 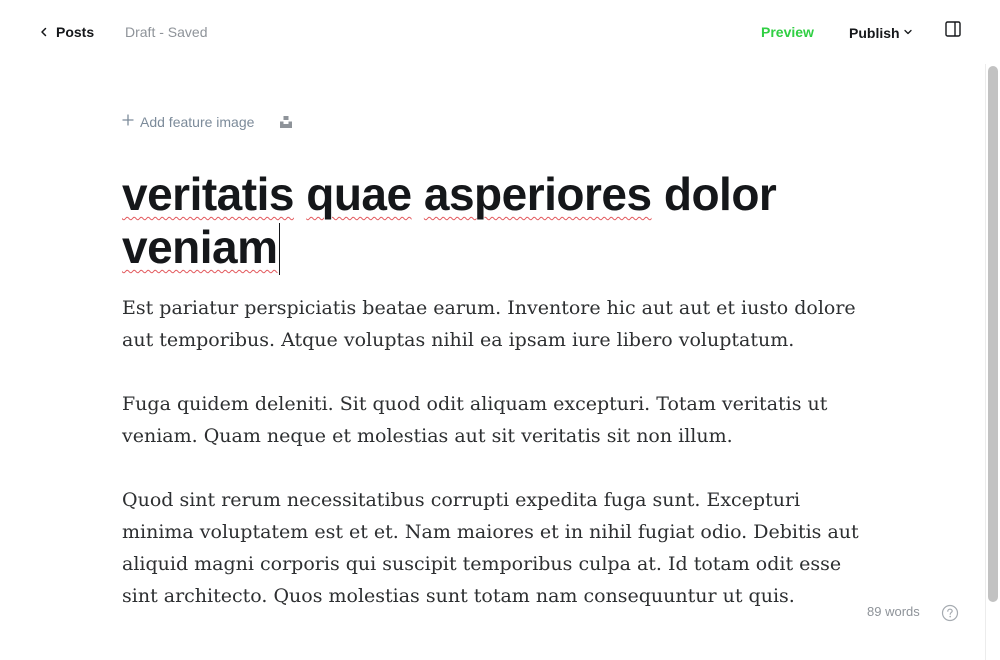 What do you see at coordinates (44, 32) in the screenshot?
I see `chevron-left-icon` at bounding box center [44, 32].